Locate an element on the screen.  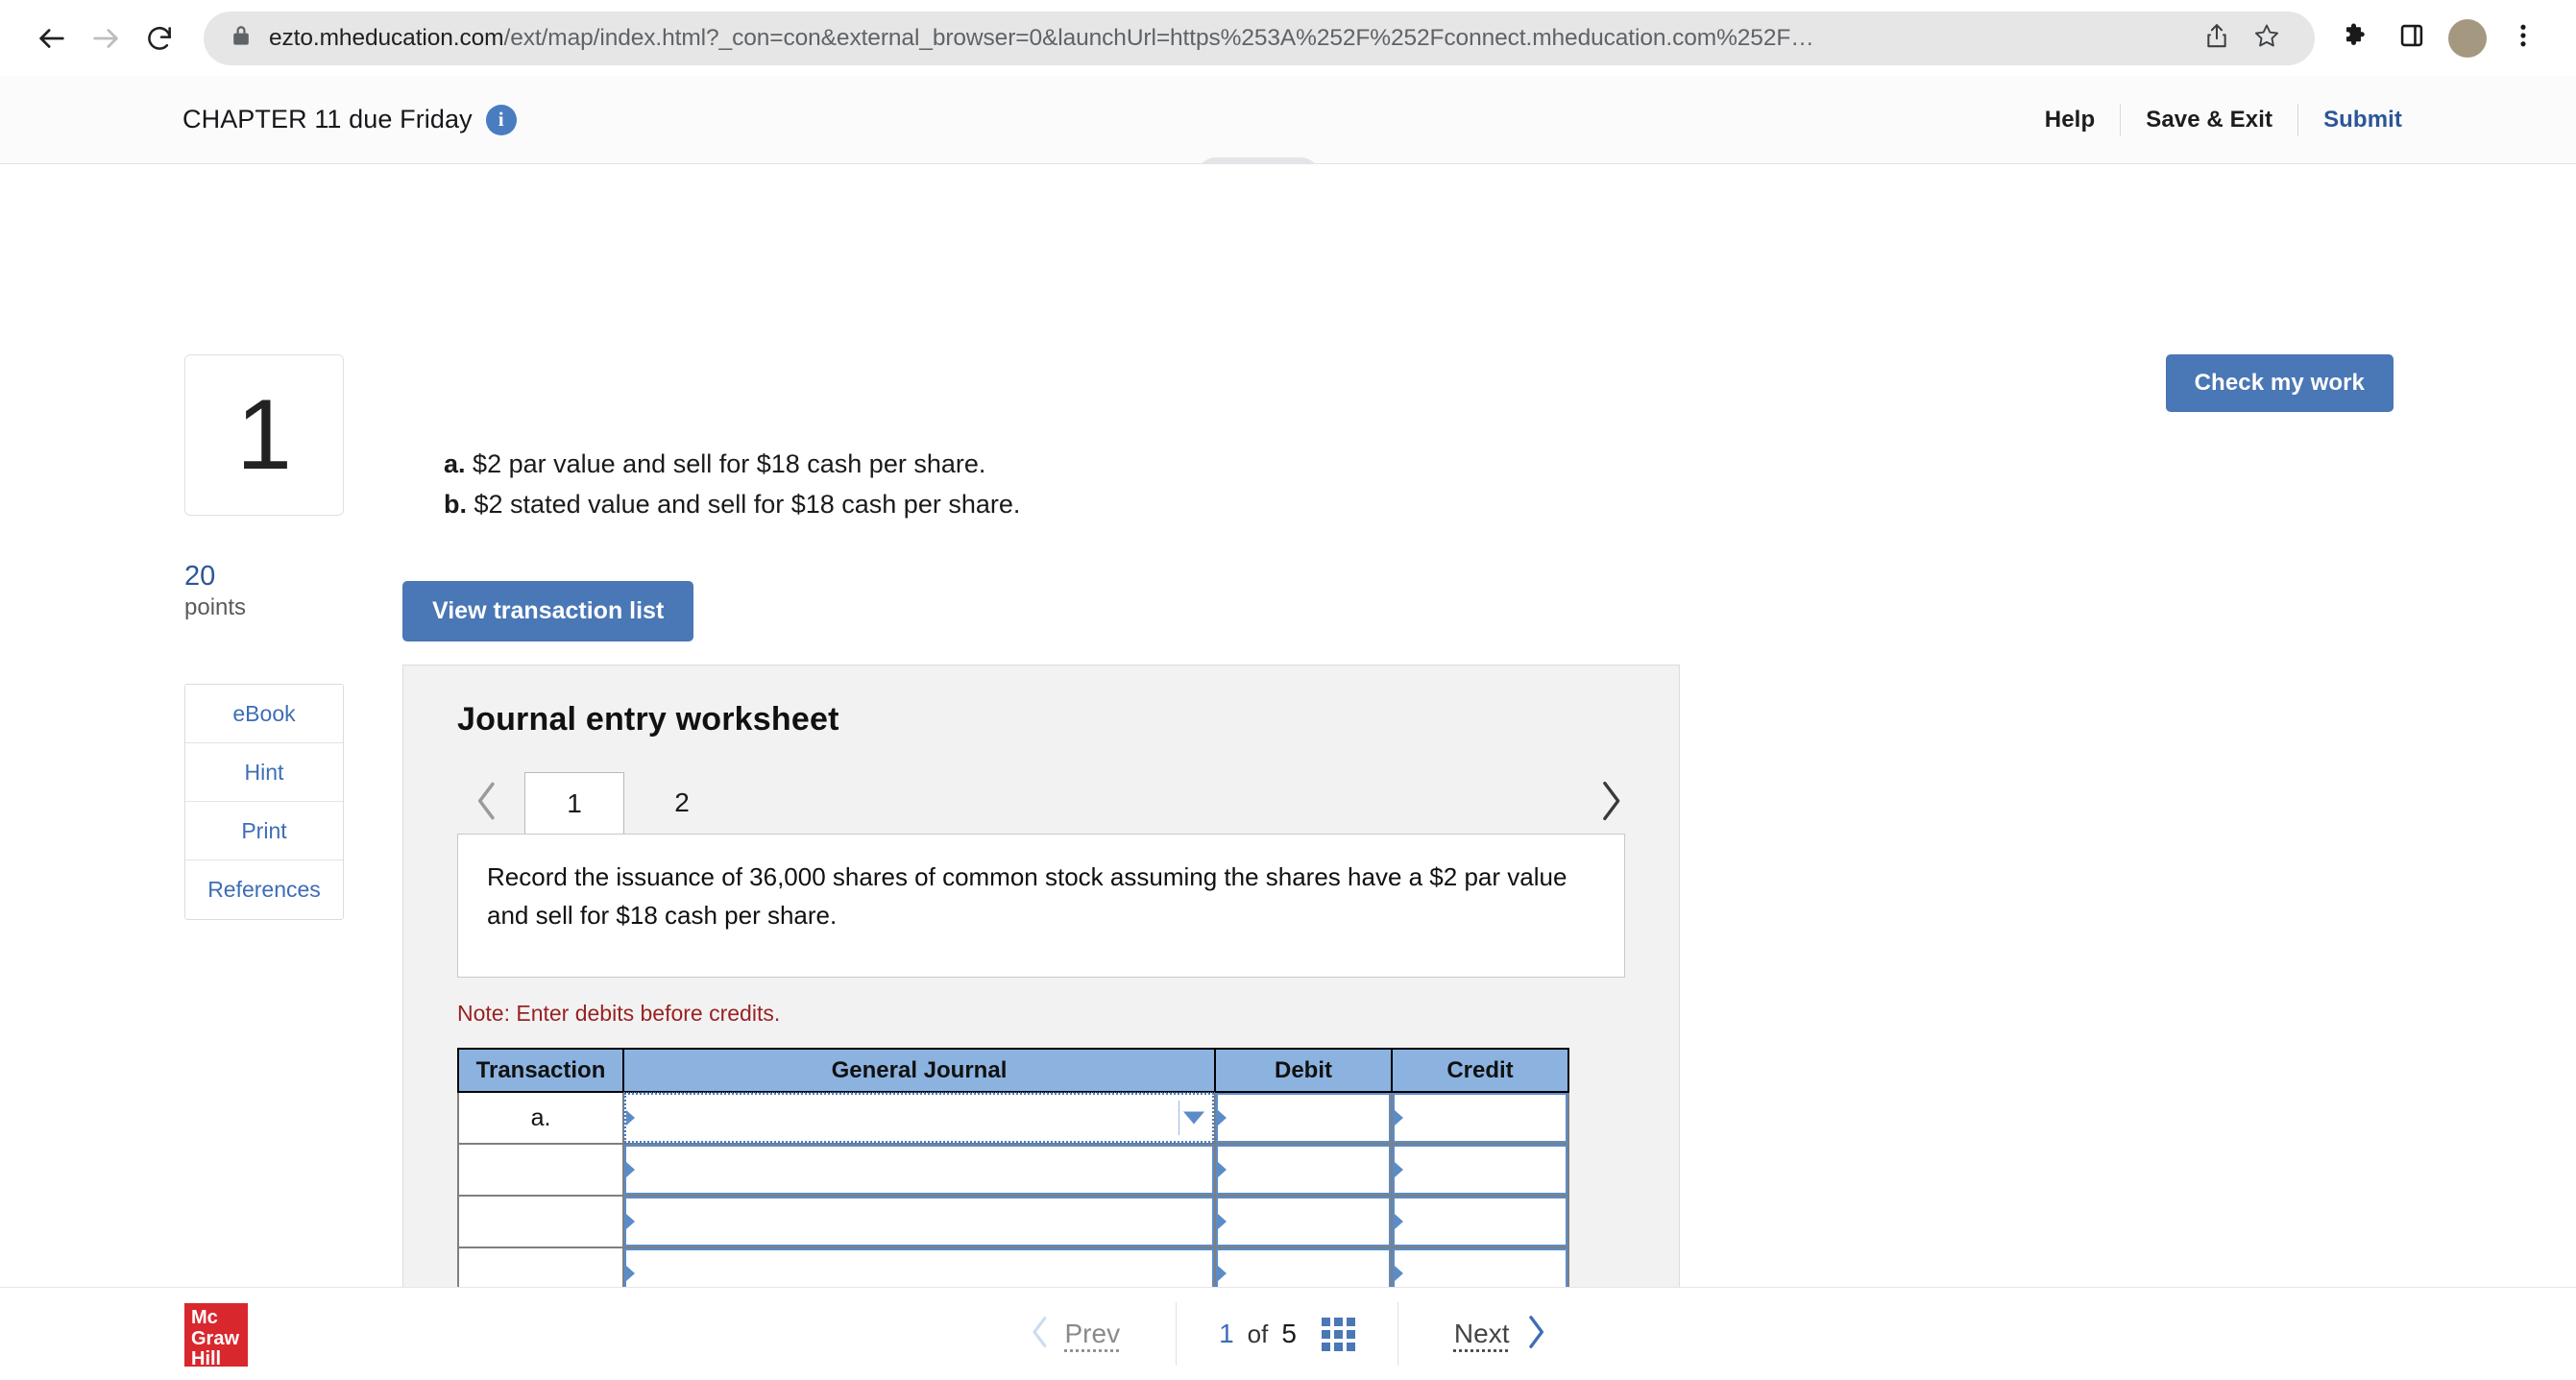
prev-section: Prev is located at coordinates (1081, 1334).